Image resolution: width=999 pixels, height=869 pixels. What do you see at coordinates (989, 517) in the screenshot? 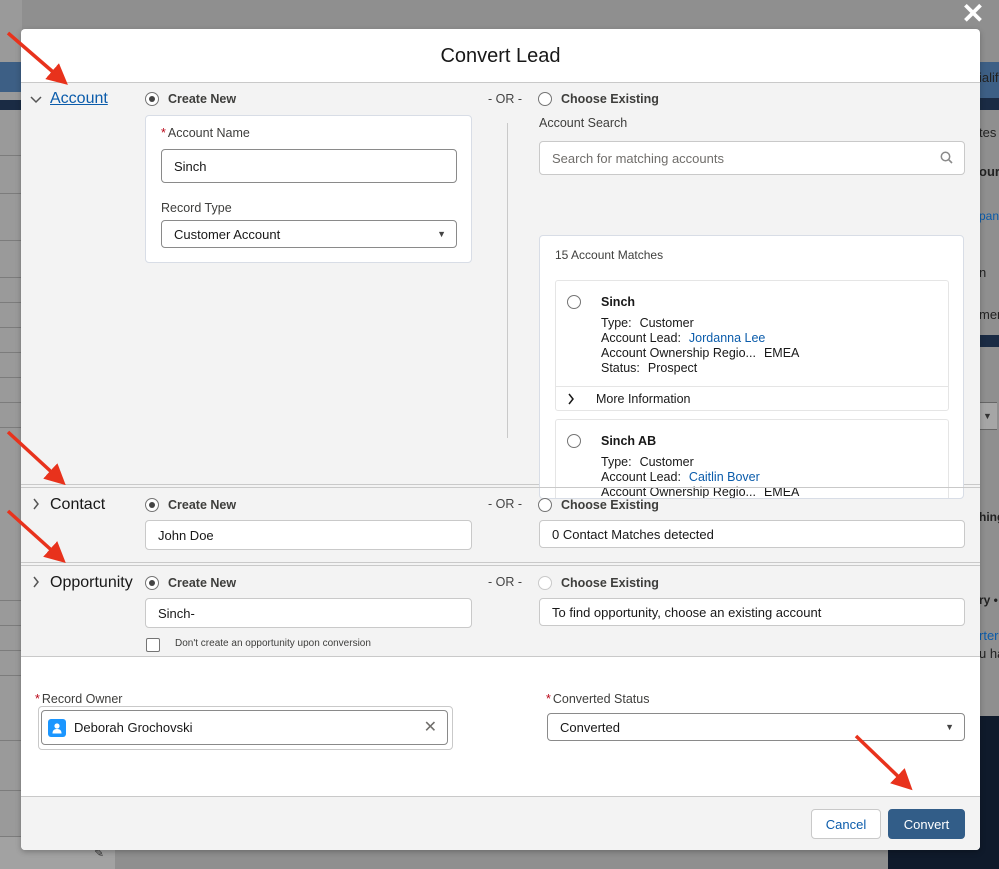
I see `background-text-fragment: hing` at bounding box center [989, 517].